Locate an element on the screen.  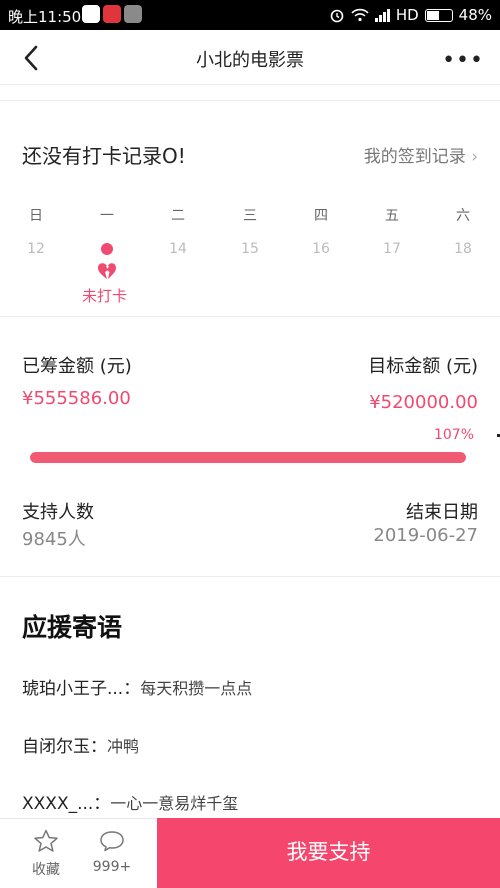
wifi-icon is located at coordinates (360, 15).